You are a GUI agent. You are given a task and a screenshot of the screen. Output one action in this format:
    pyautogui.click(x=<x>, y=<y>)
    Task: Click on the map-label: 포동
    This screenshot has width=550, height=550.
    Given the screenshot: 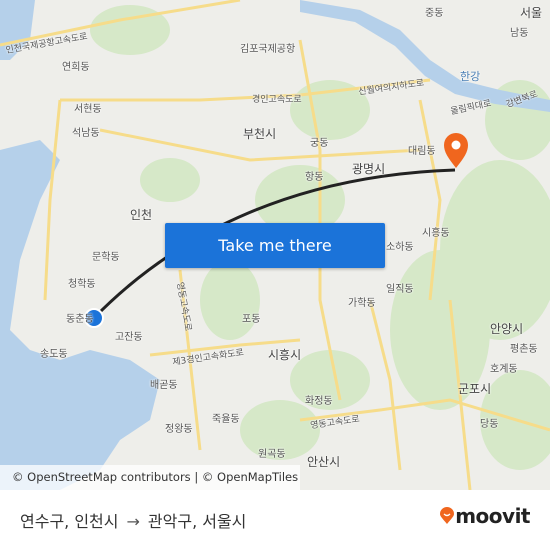 What is the action you would take?
    pyautogui.click(x=251, y=319)
    